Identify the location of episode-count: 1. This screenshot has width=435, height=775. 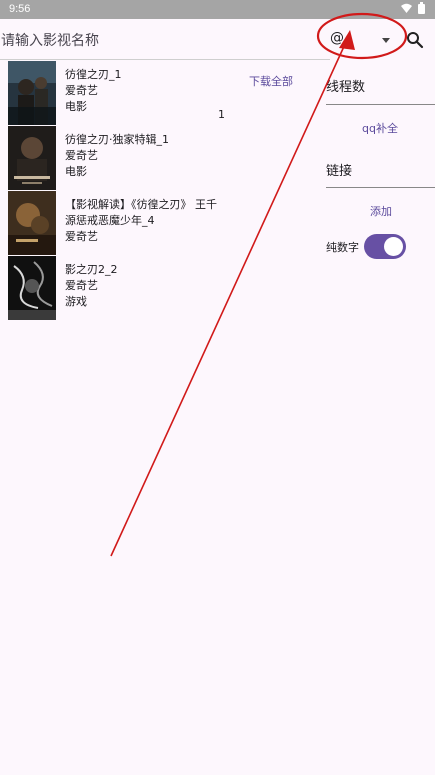
(221, 114).